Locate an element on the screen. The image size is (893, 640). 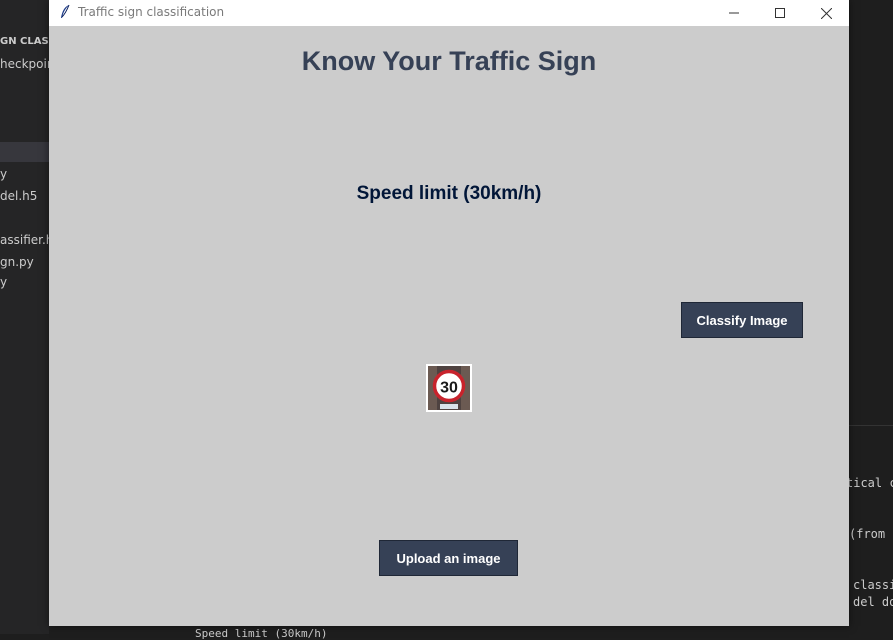
explorer-item: assifier.h is located at coordinates (24, 240).